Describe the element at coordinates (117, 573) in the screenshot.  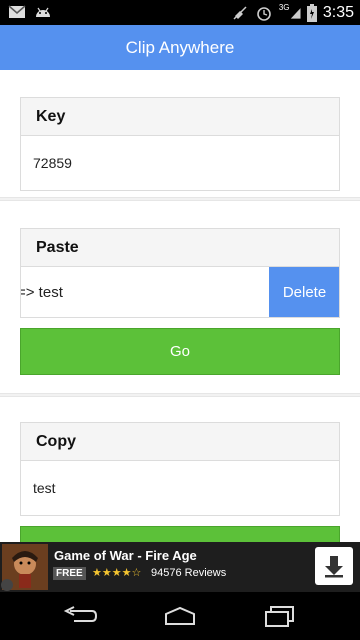
I see `ad-rating-stars: ★★★★☆` at that location.